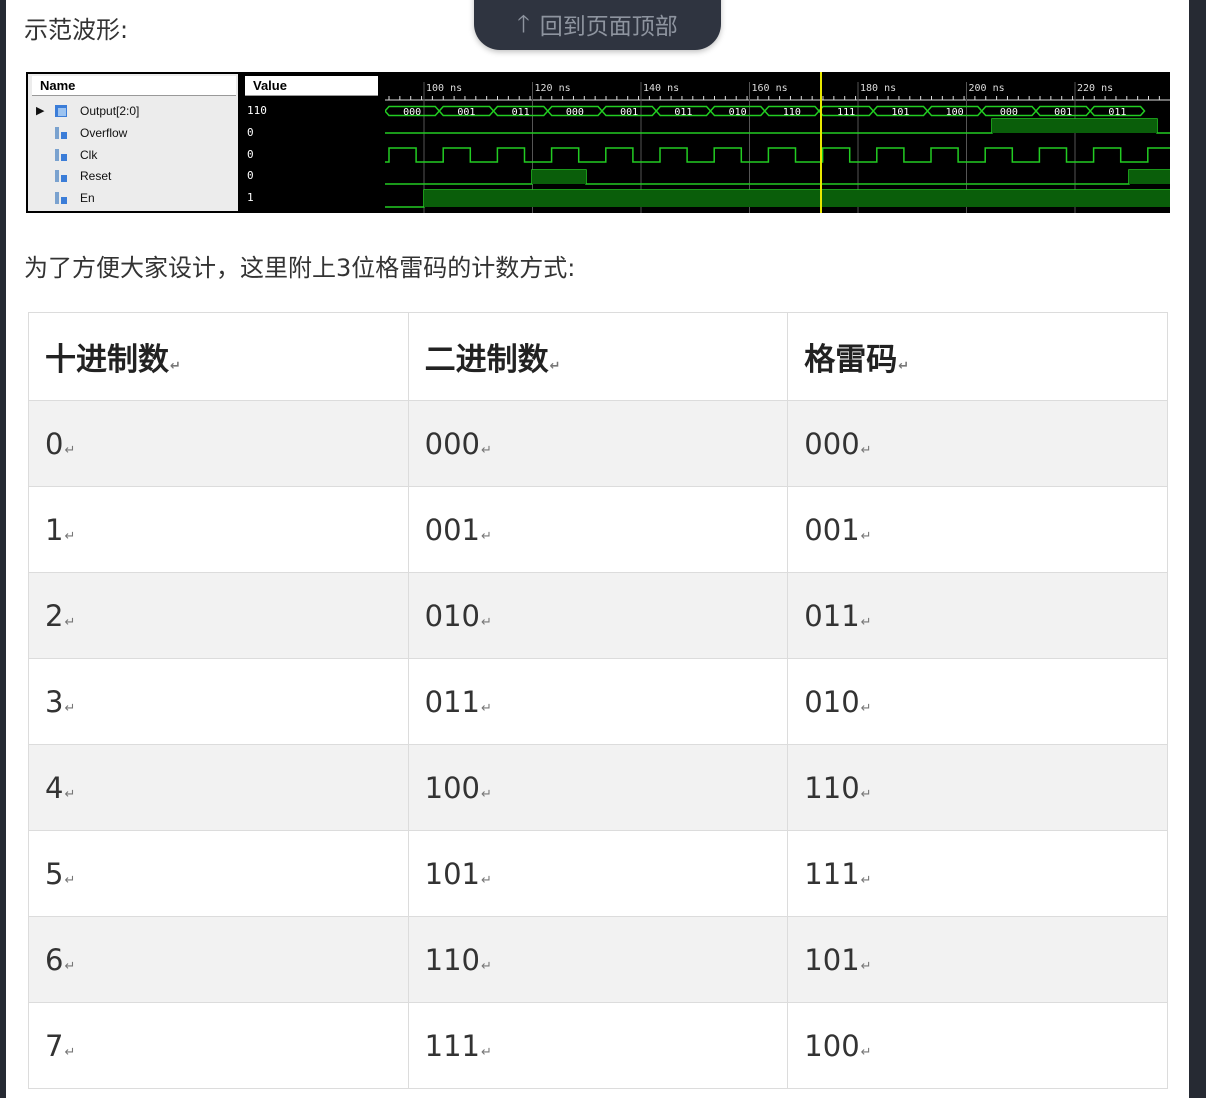 The image size is (1206, 1098). What do you see at coordinates (977, 529) in the screenshot?
I see `cell-gray-code: 001↵` at bounding box center [977, 529].